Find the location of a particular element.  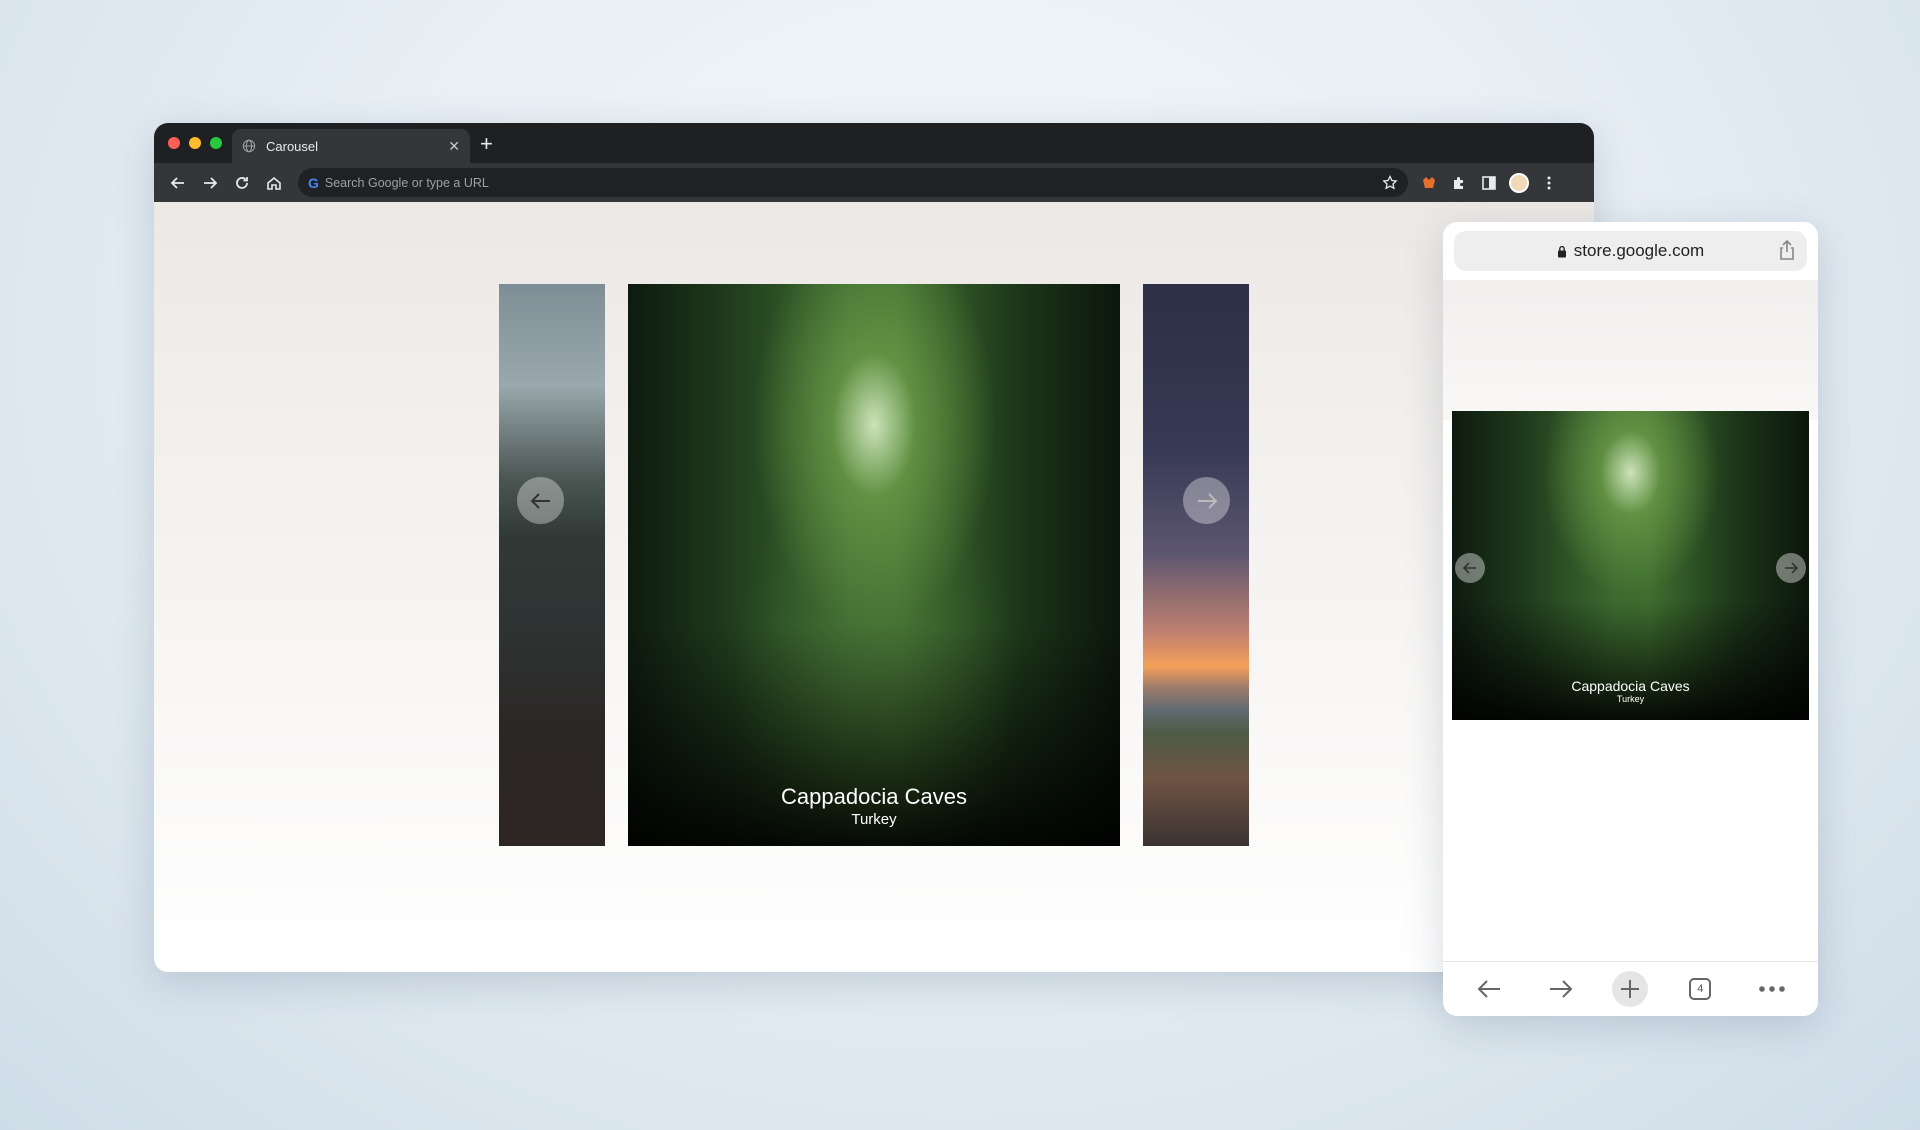

tab-count: 4 is located at coordinates (1700, 989).